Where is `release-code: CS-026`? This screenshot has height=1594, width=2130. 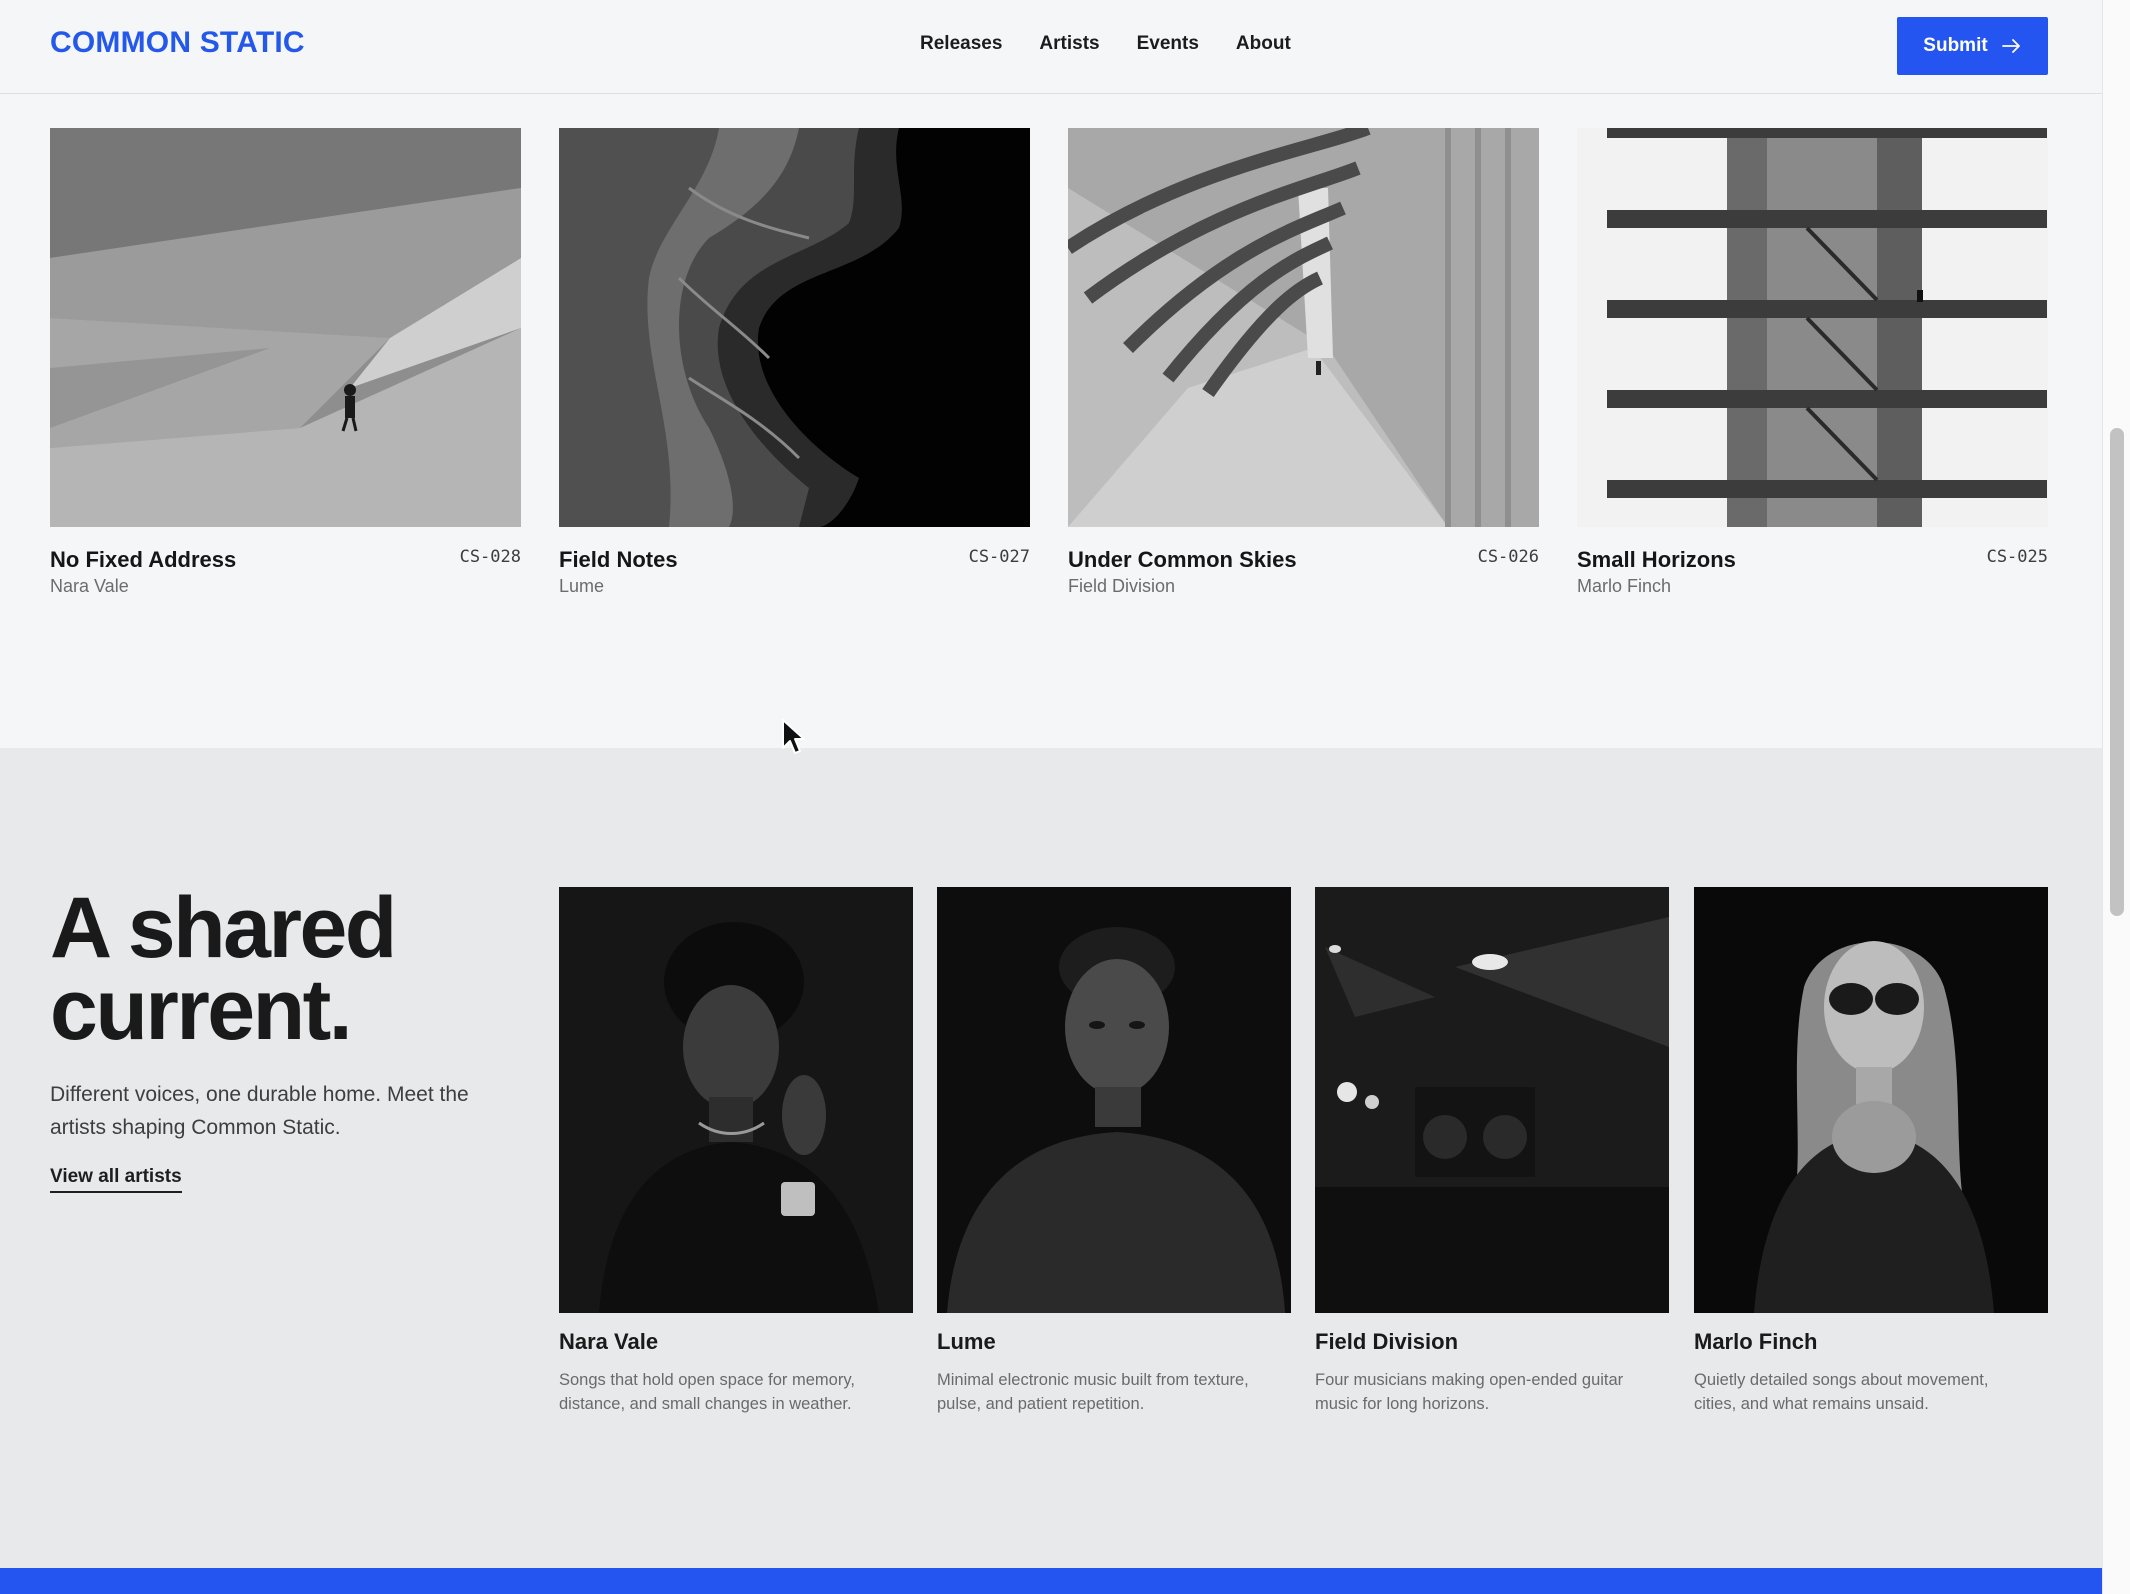 release-code: CS-026 is located at coordinates (1508, 557).